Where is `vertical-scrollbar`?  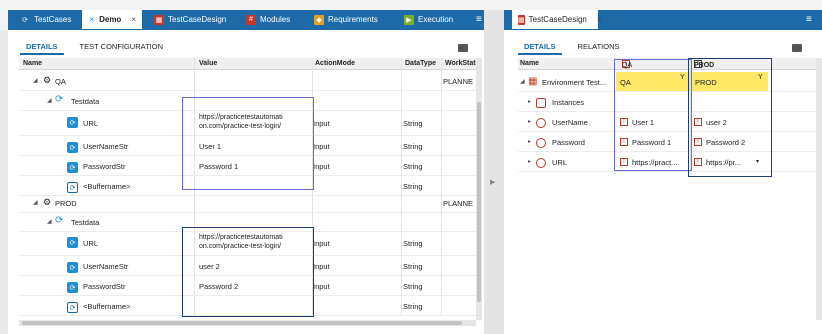 vertical-scrollbar is located at coordinates (819, 189).